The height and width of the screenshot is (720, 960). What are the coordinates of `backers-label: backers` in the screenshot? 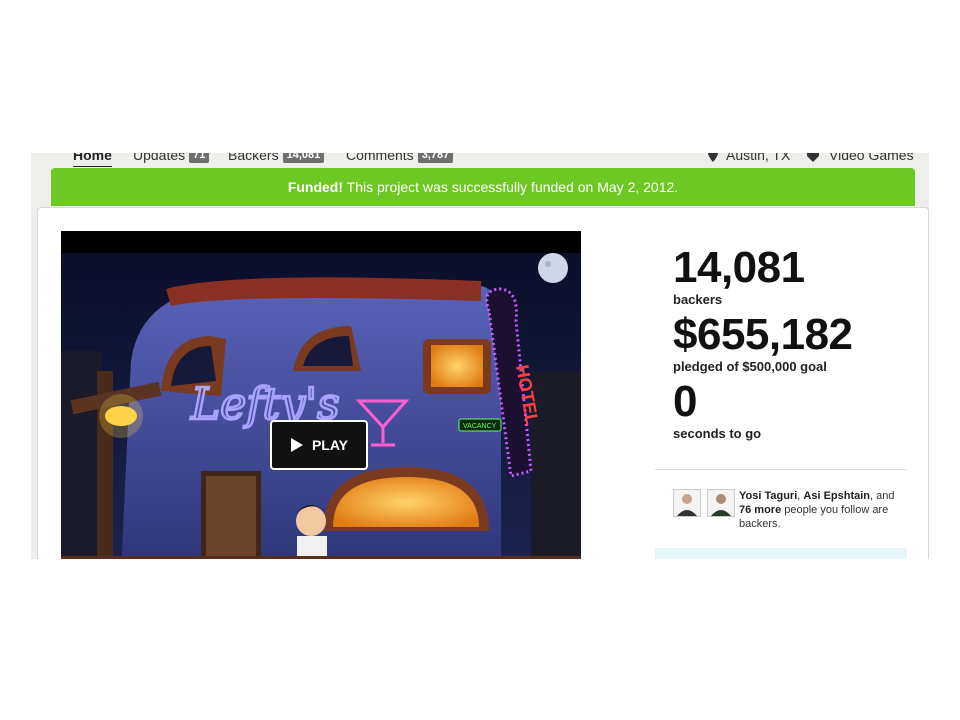 It's located at (698, 299).